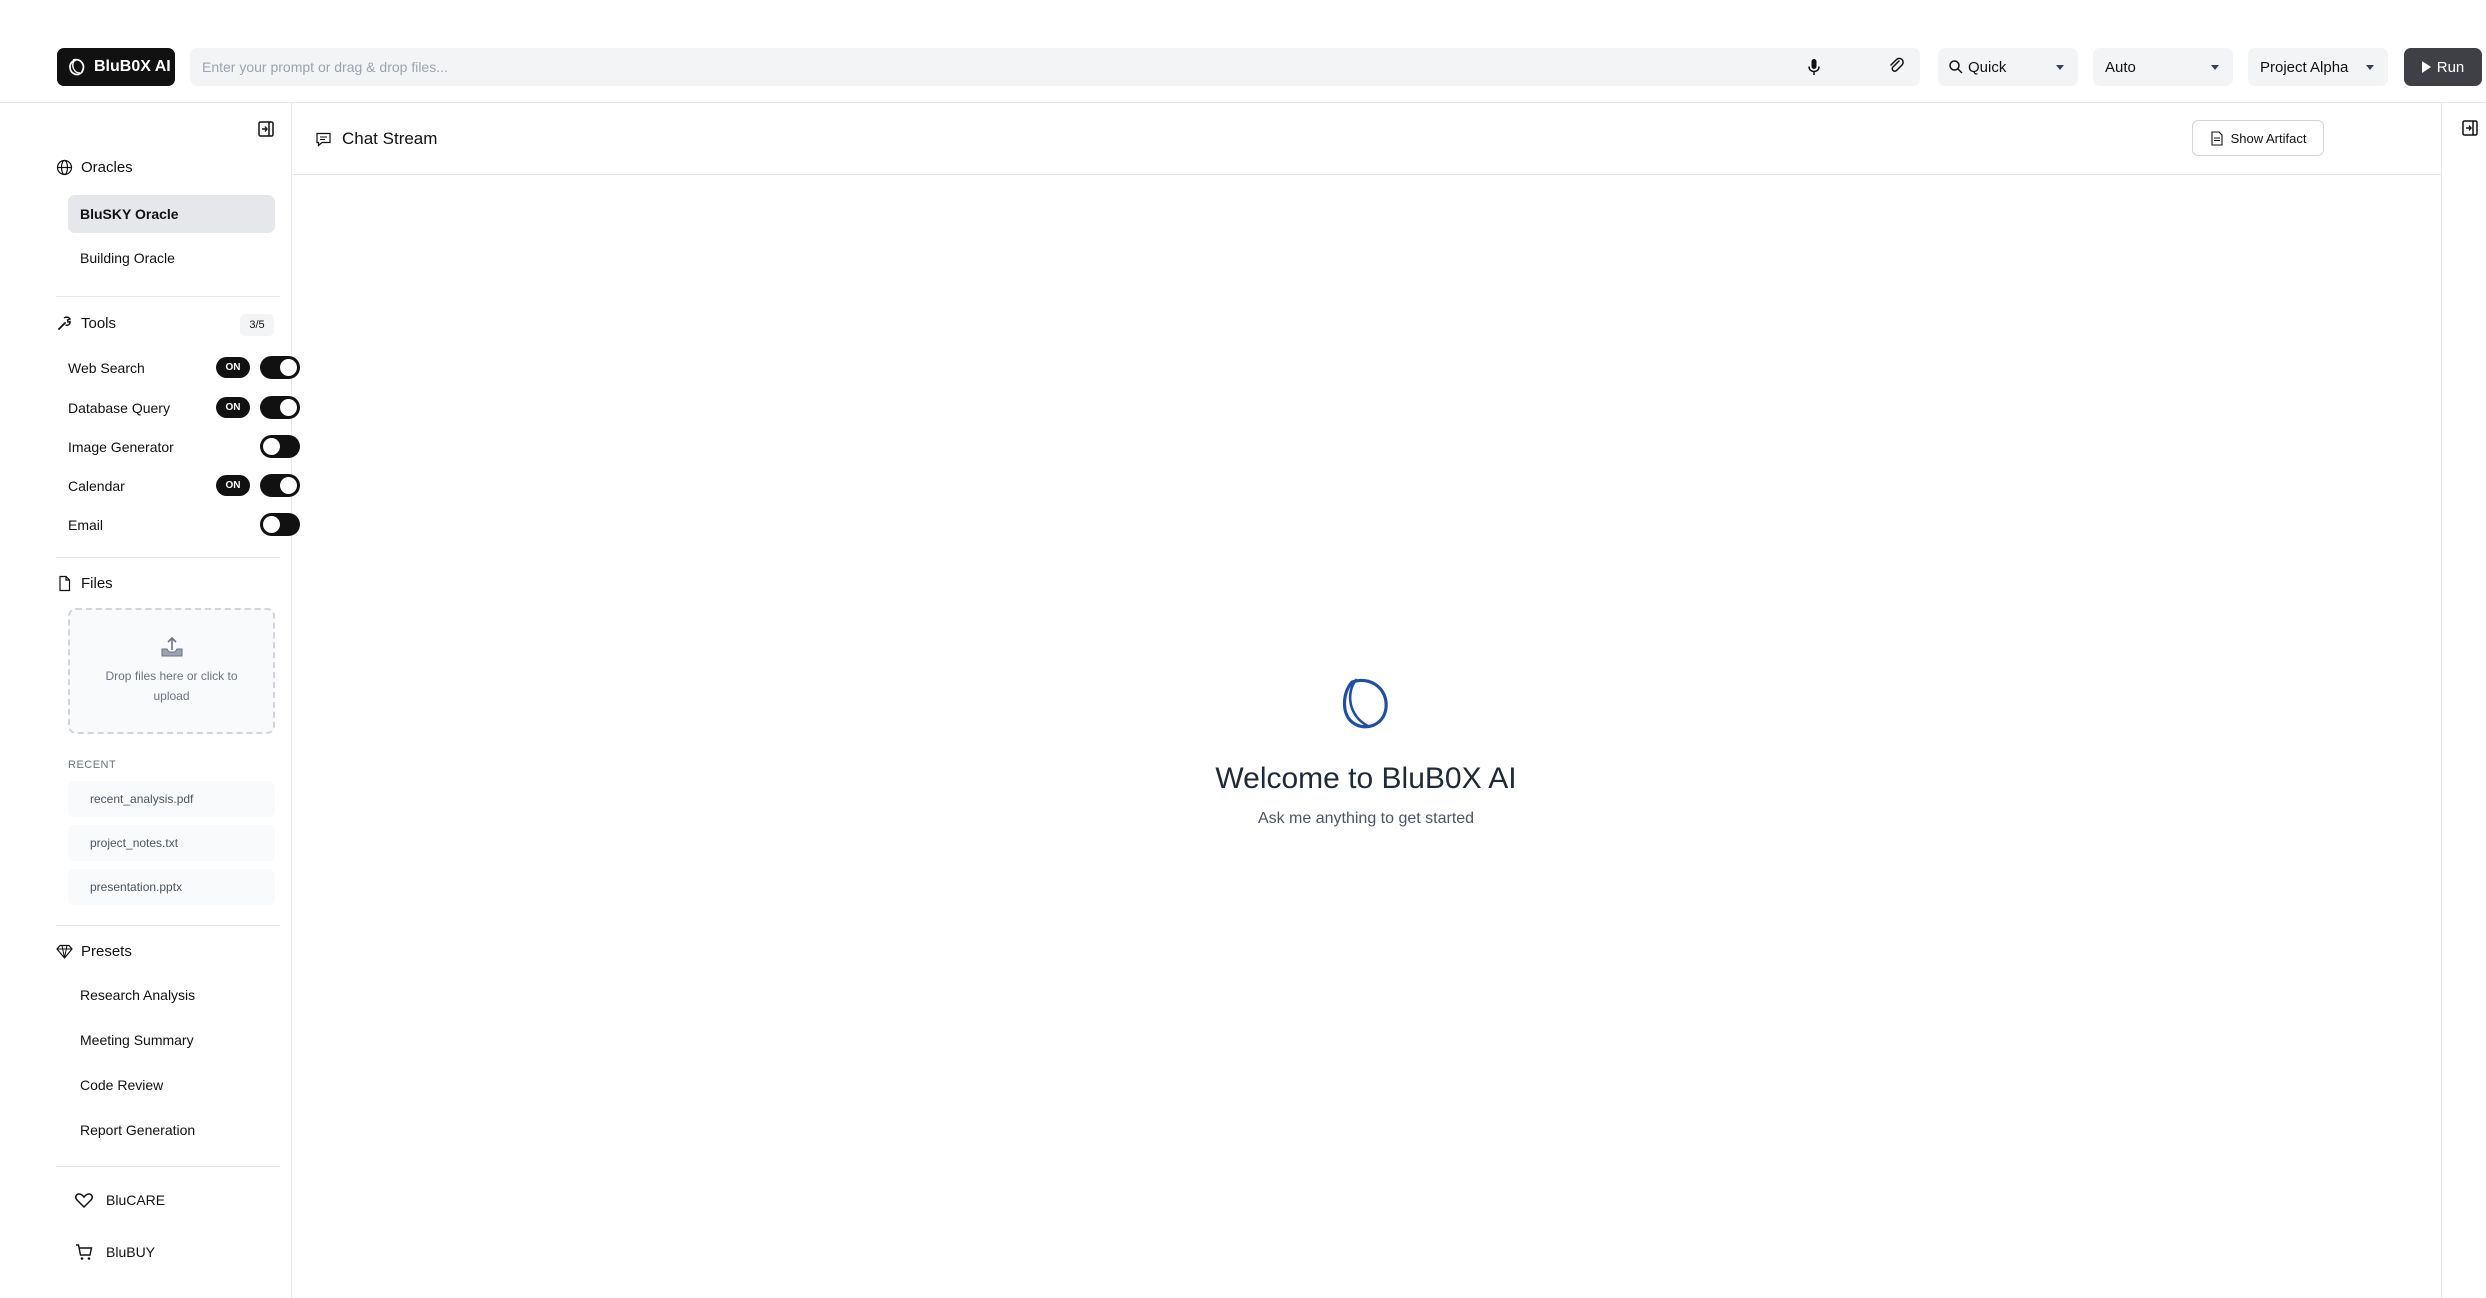 The image size is (2486, 1298). Describe the element at coordinates (131, 1252) in the screenshot. I see `link-label: BluBUY` at that location.